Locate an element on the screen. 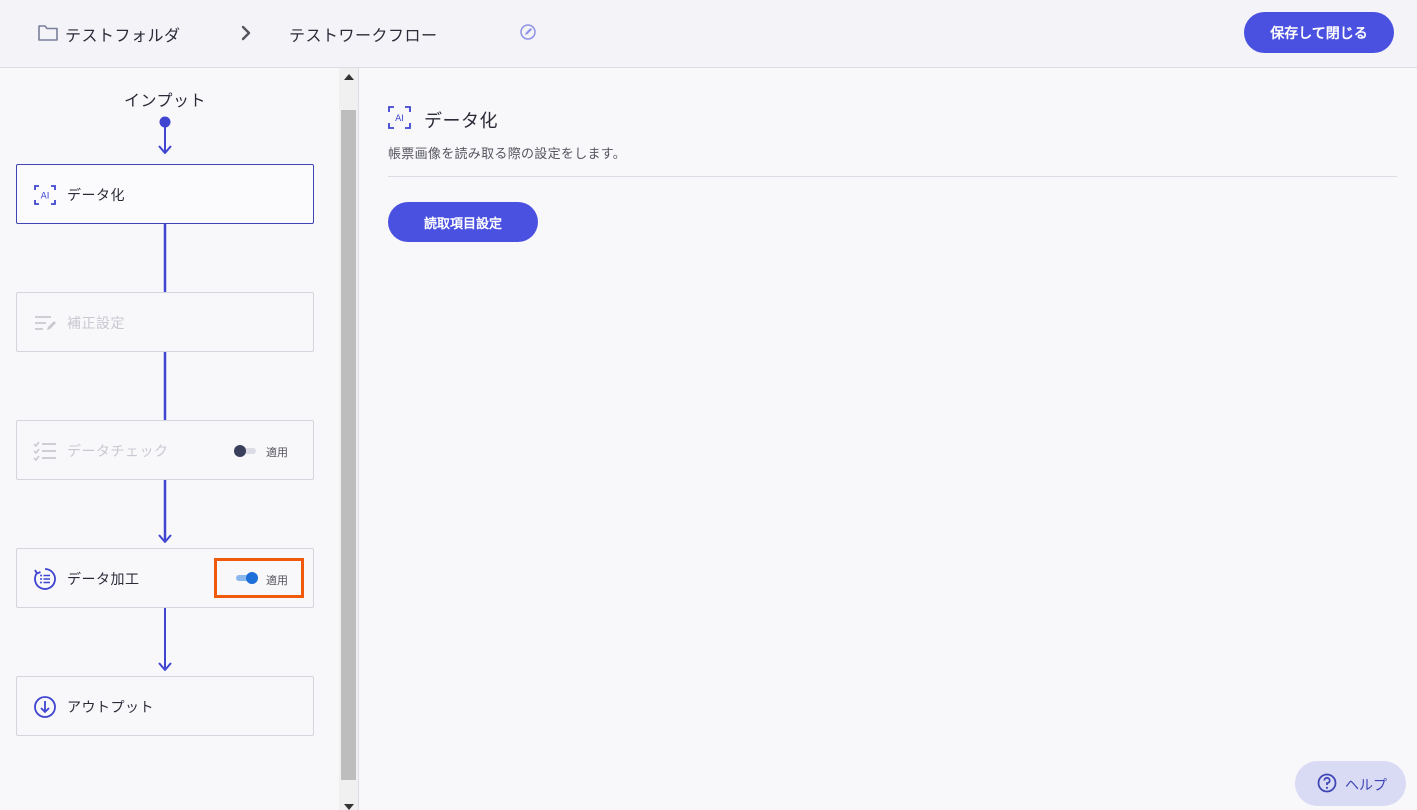 Image resolution: width=1417 pixels, height=810 pixels. question-circle-icon is located at coordinates (1327, 783).